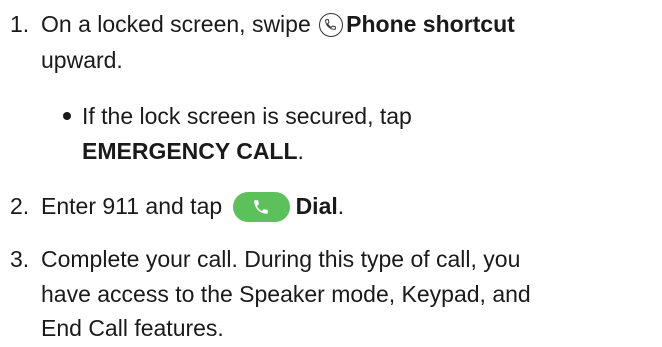  I want to click on bullet-line-1: If the lock screen is secured, tap, so click(247, 116).